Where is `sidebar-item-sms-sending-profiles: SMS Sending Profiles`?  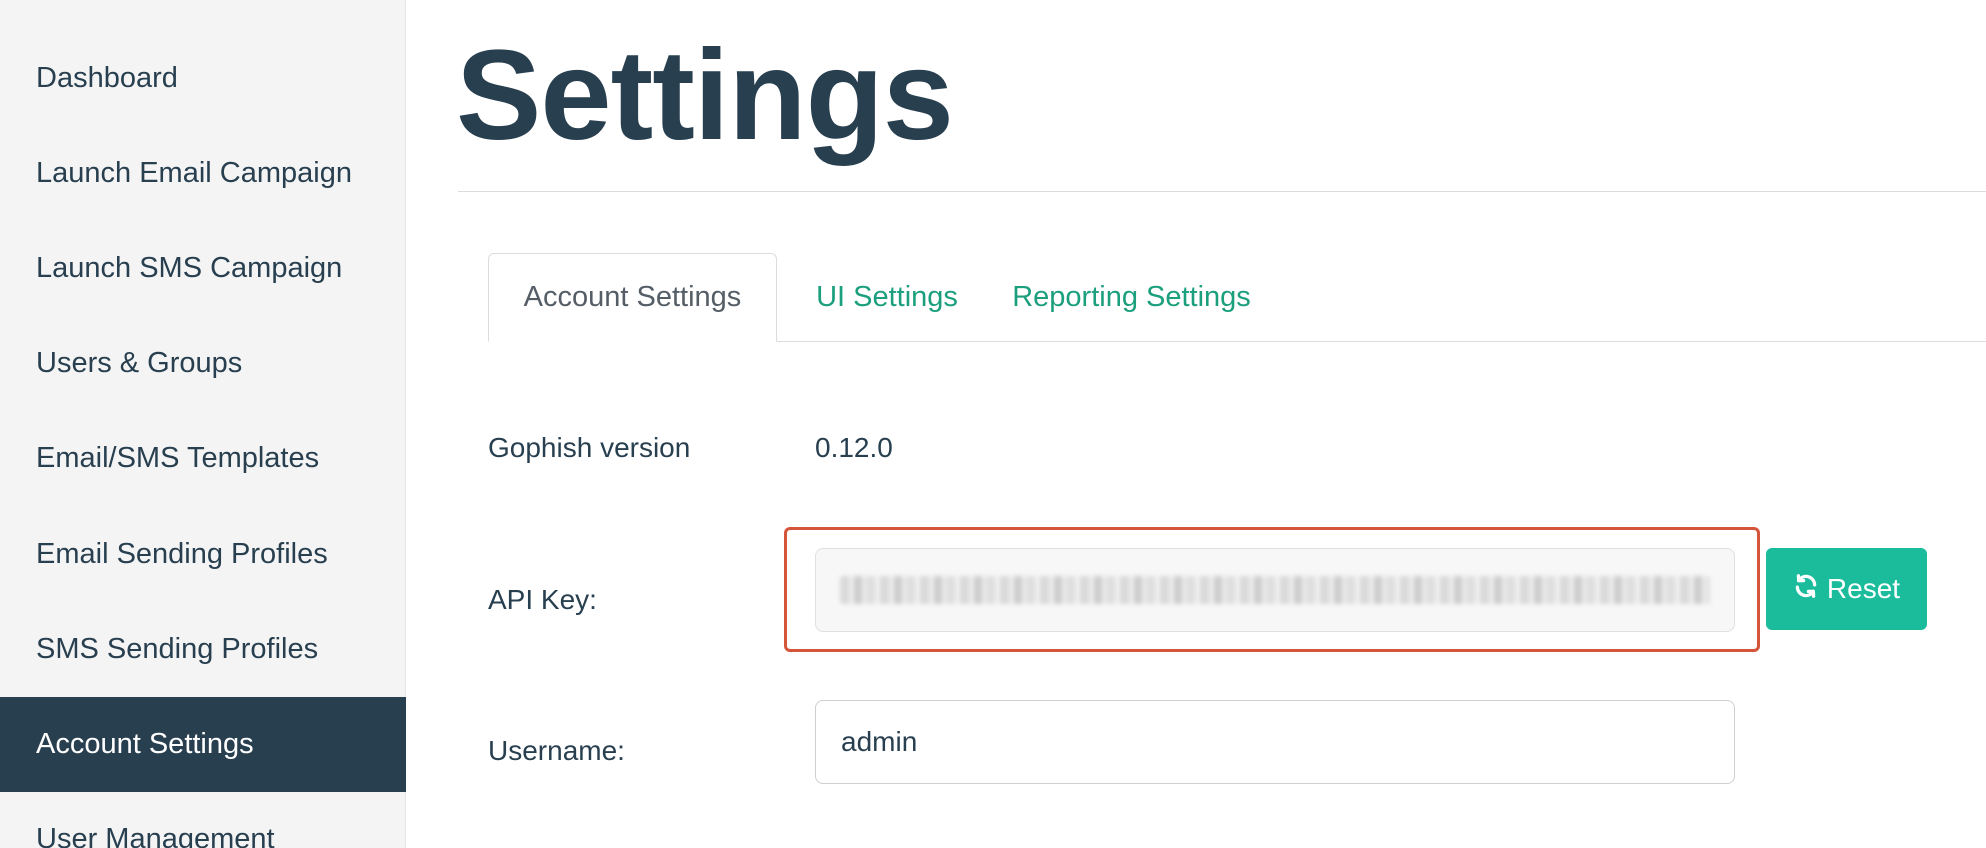
sidebar-item-sms-sending-profiles: SMS Sending Profiles is located at coordinates (203, 649).